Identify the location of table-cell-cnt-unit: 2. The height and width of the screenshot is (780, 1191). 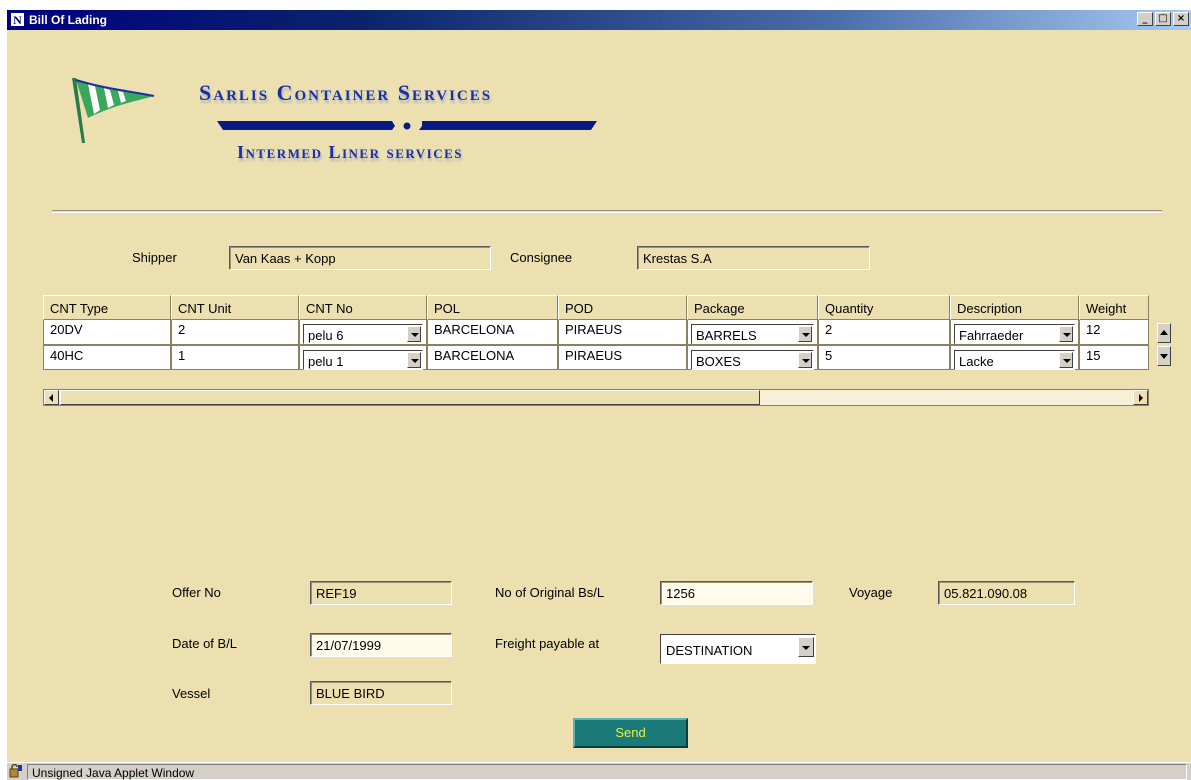
(235, 332).